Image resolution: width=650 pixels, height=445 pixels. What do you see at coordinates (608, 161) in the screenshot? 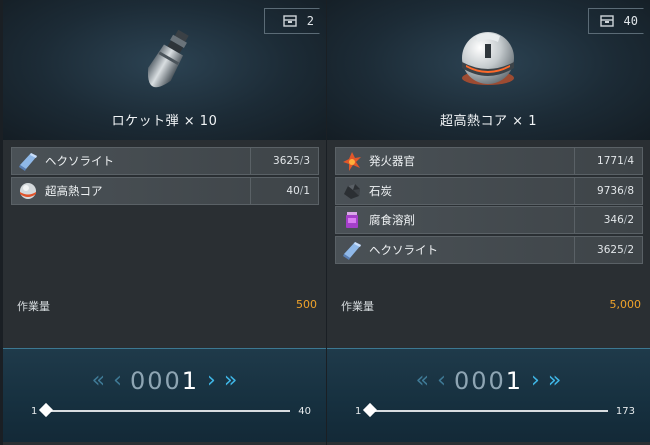
I see `material-amount: 1771/4` at bounding box center [608, 161].